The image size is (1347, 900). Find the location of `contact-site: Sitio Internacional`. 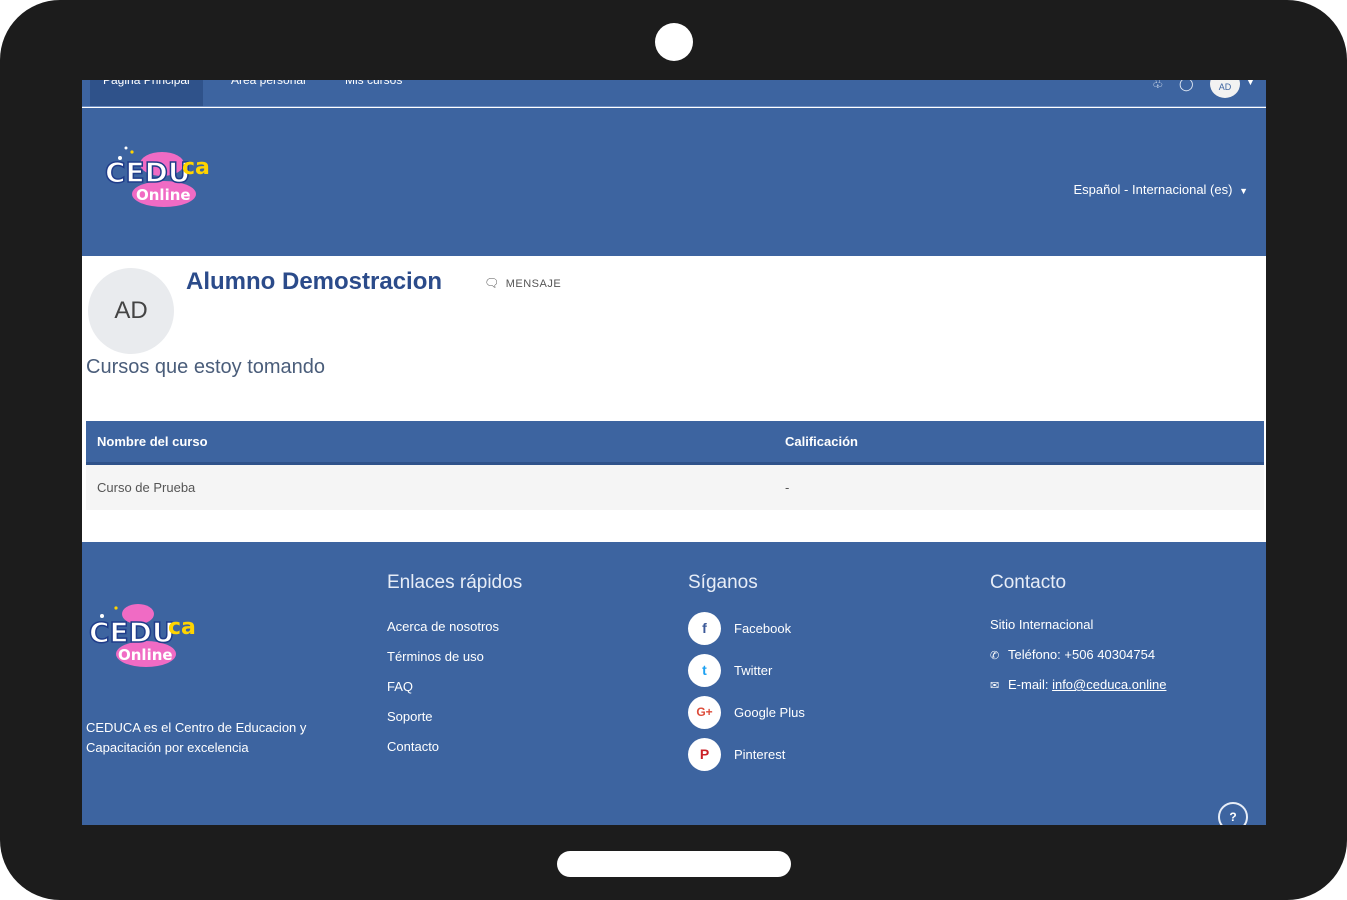

contact-site: Sitio Internacional is located at coordinates (1042, 624).